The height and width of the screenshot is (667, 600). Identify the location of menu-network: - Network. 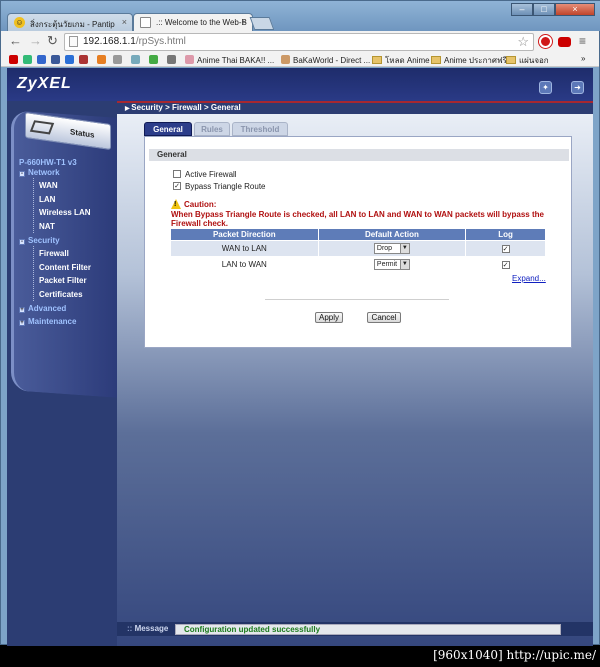
(39, 172).